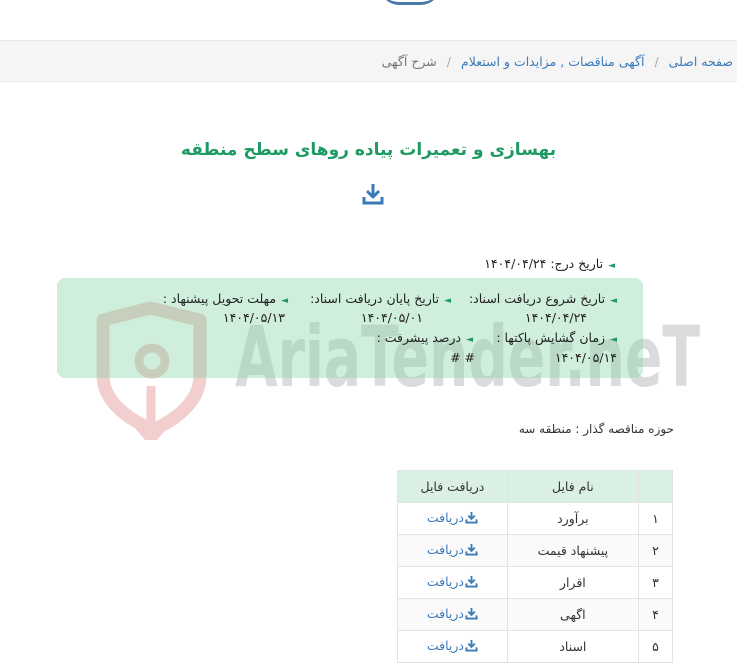  I want to click on file-name: پیشنهاد قیمت, so click(572, 550).